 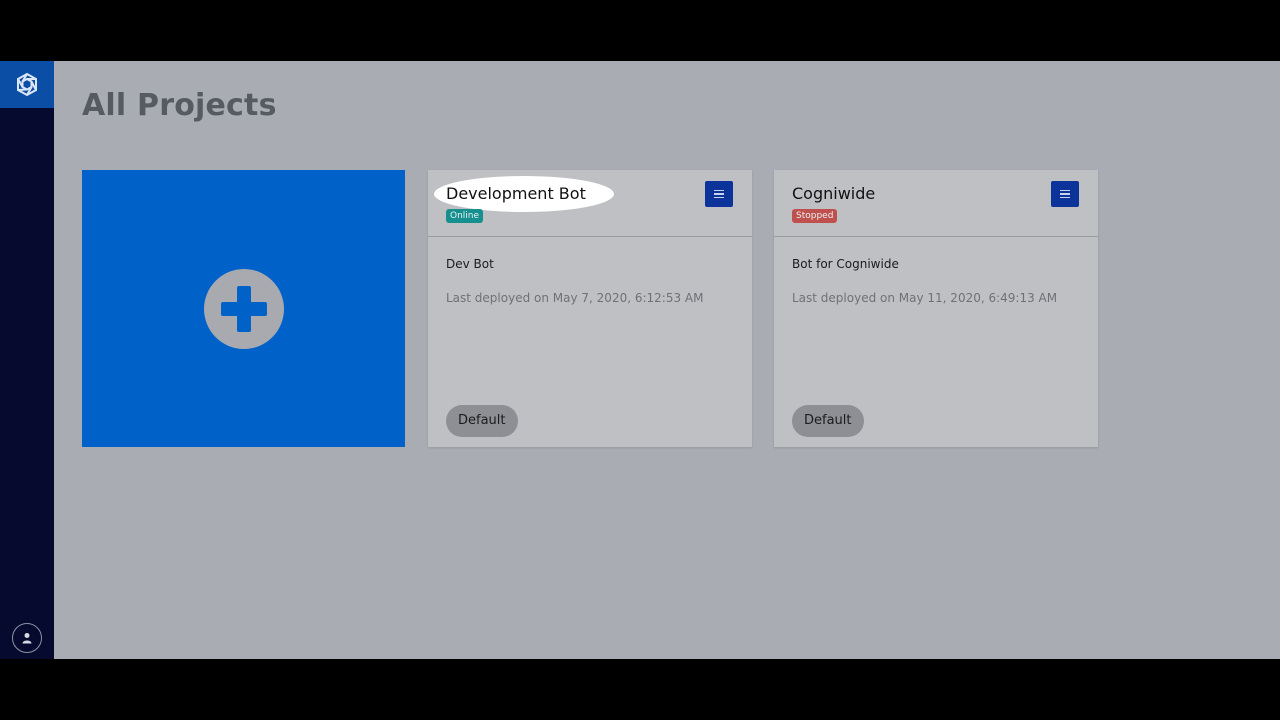 I want to click on project-card-header: Development Bot Online, so click(x=590, y=203).